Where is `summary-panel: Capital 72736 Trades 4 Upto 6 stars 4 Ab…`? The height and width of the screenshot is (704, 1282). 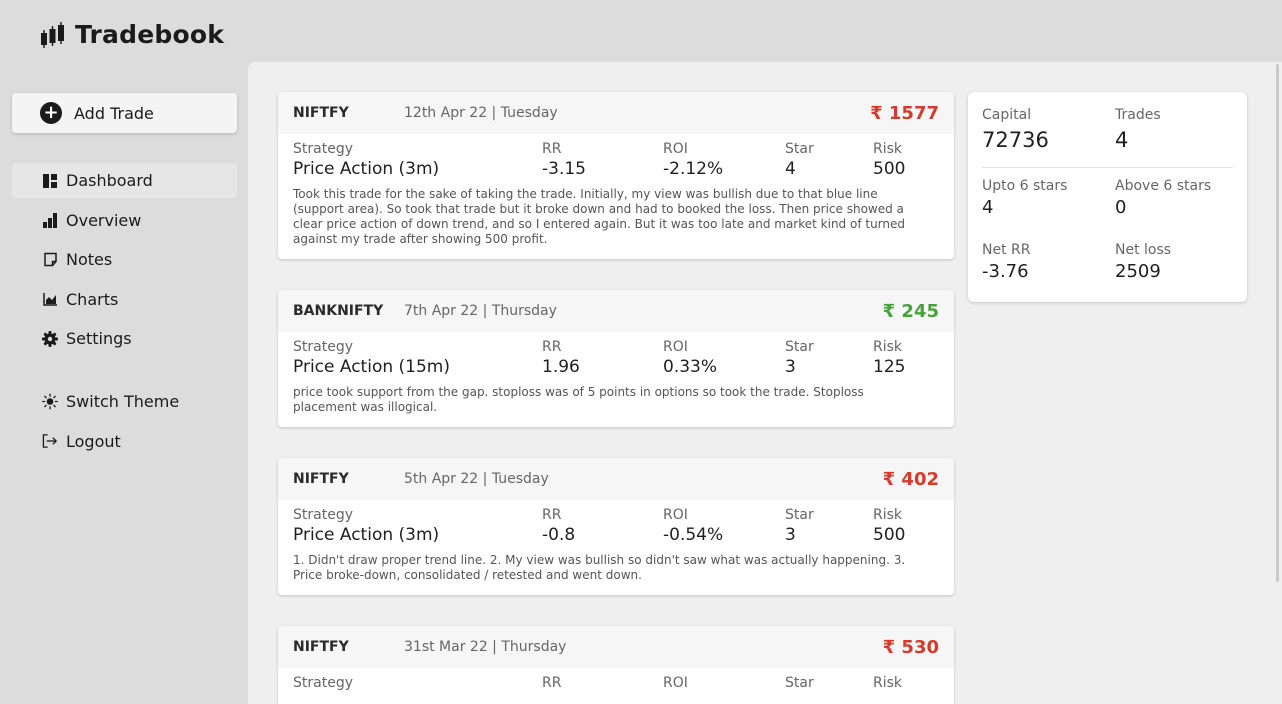
summary-panel: Capital 72736 Trades 4 Upto 6 stars 4 Ab… is located at coordinates (1107, 197).